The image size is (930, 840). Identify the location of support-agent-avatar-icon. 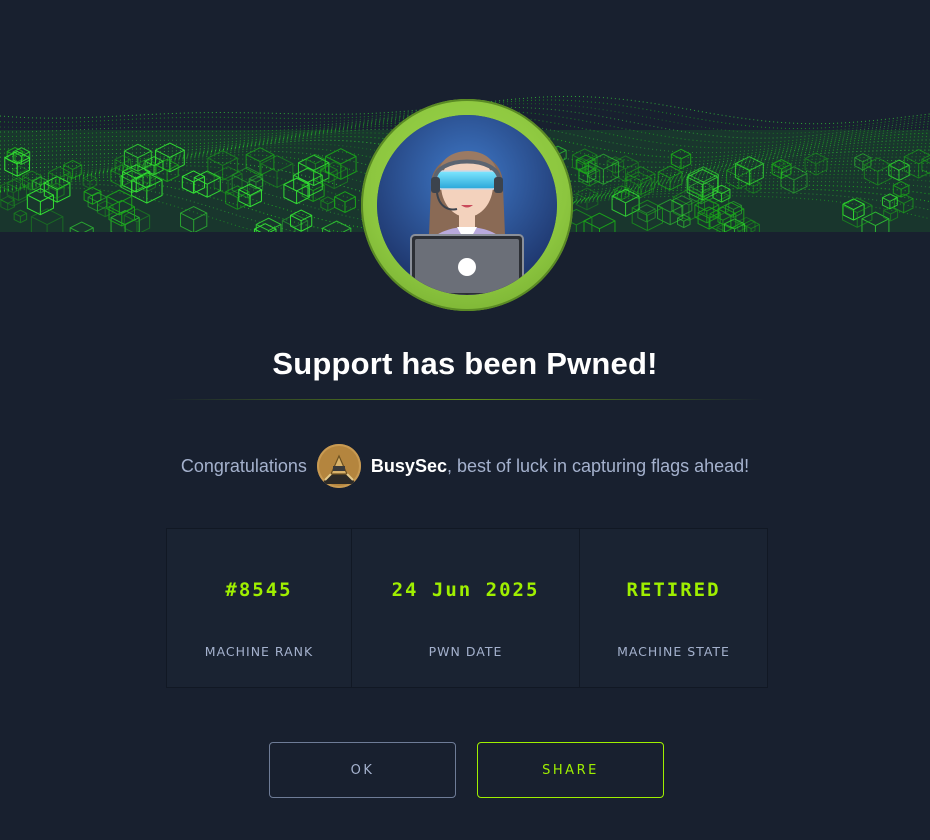
(467, 205).